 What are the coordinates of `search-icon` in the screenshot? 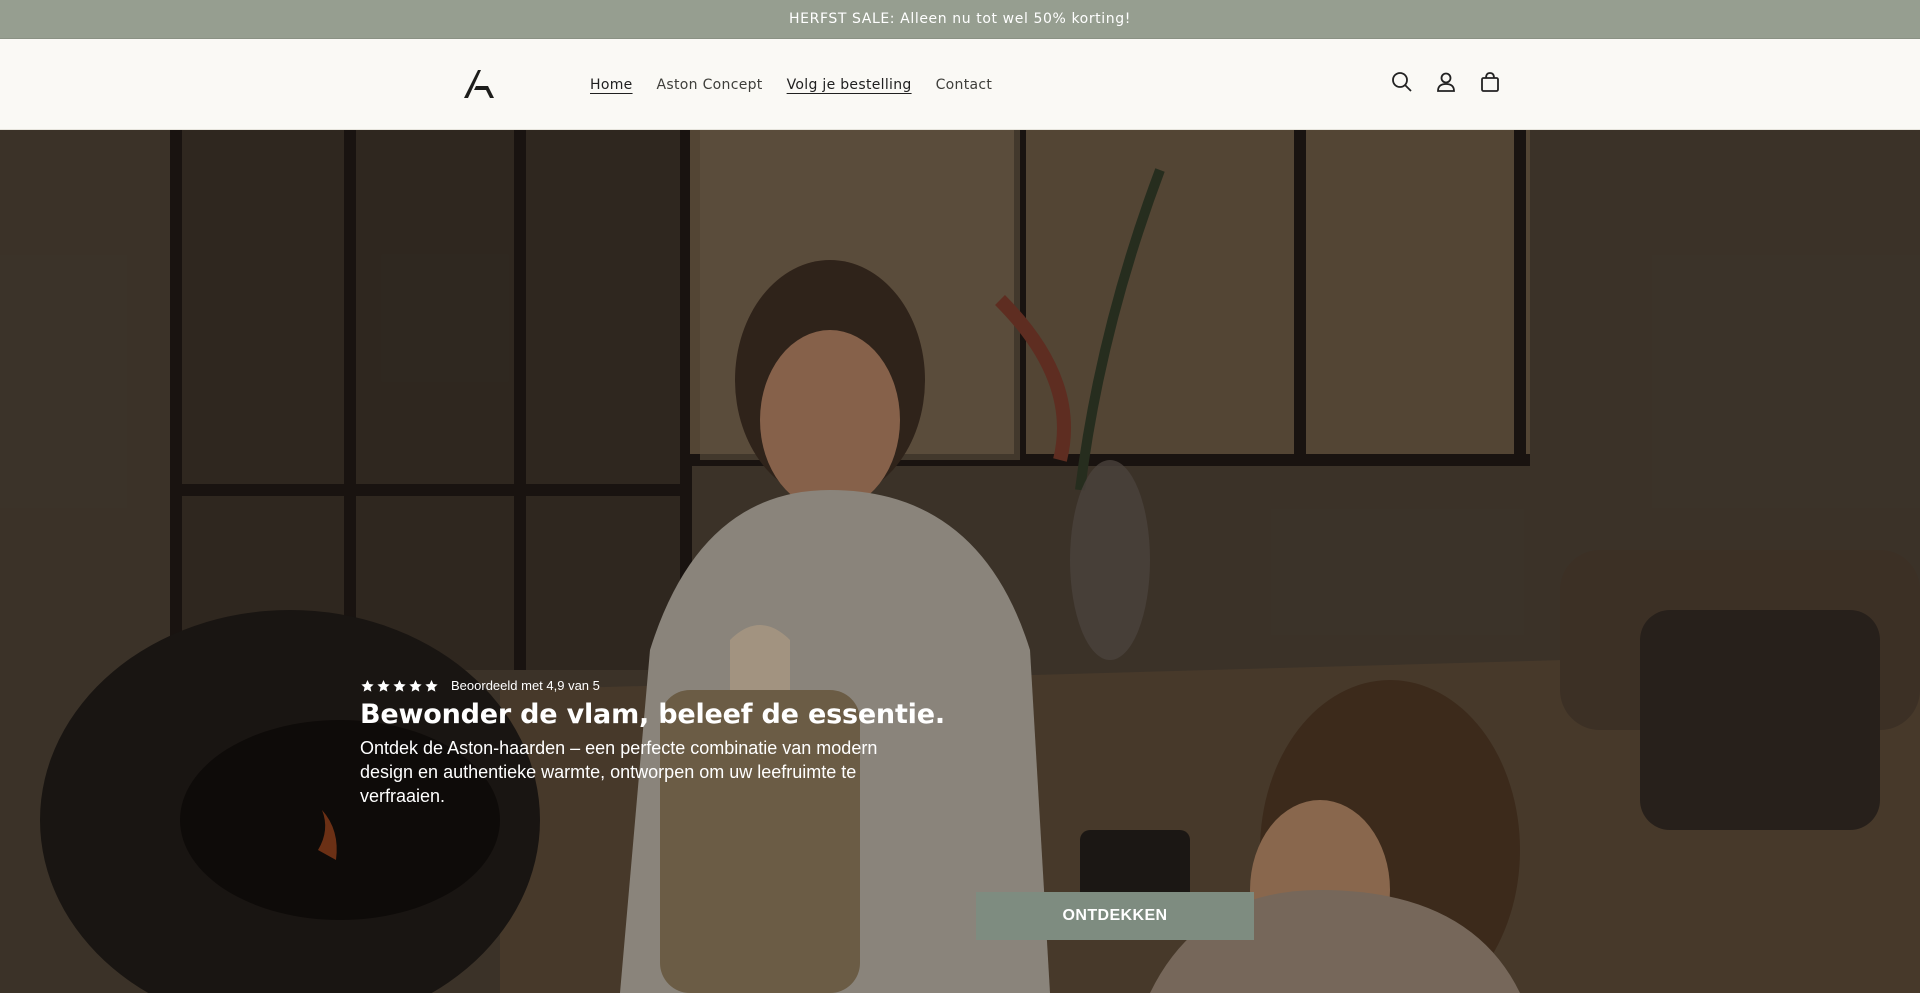 It's located at (1402, 82).